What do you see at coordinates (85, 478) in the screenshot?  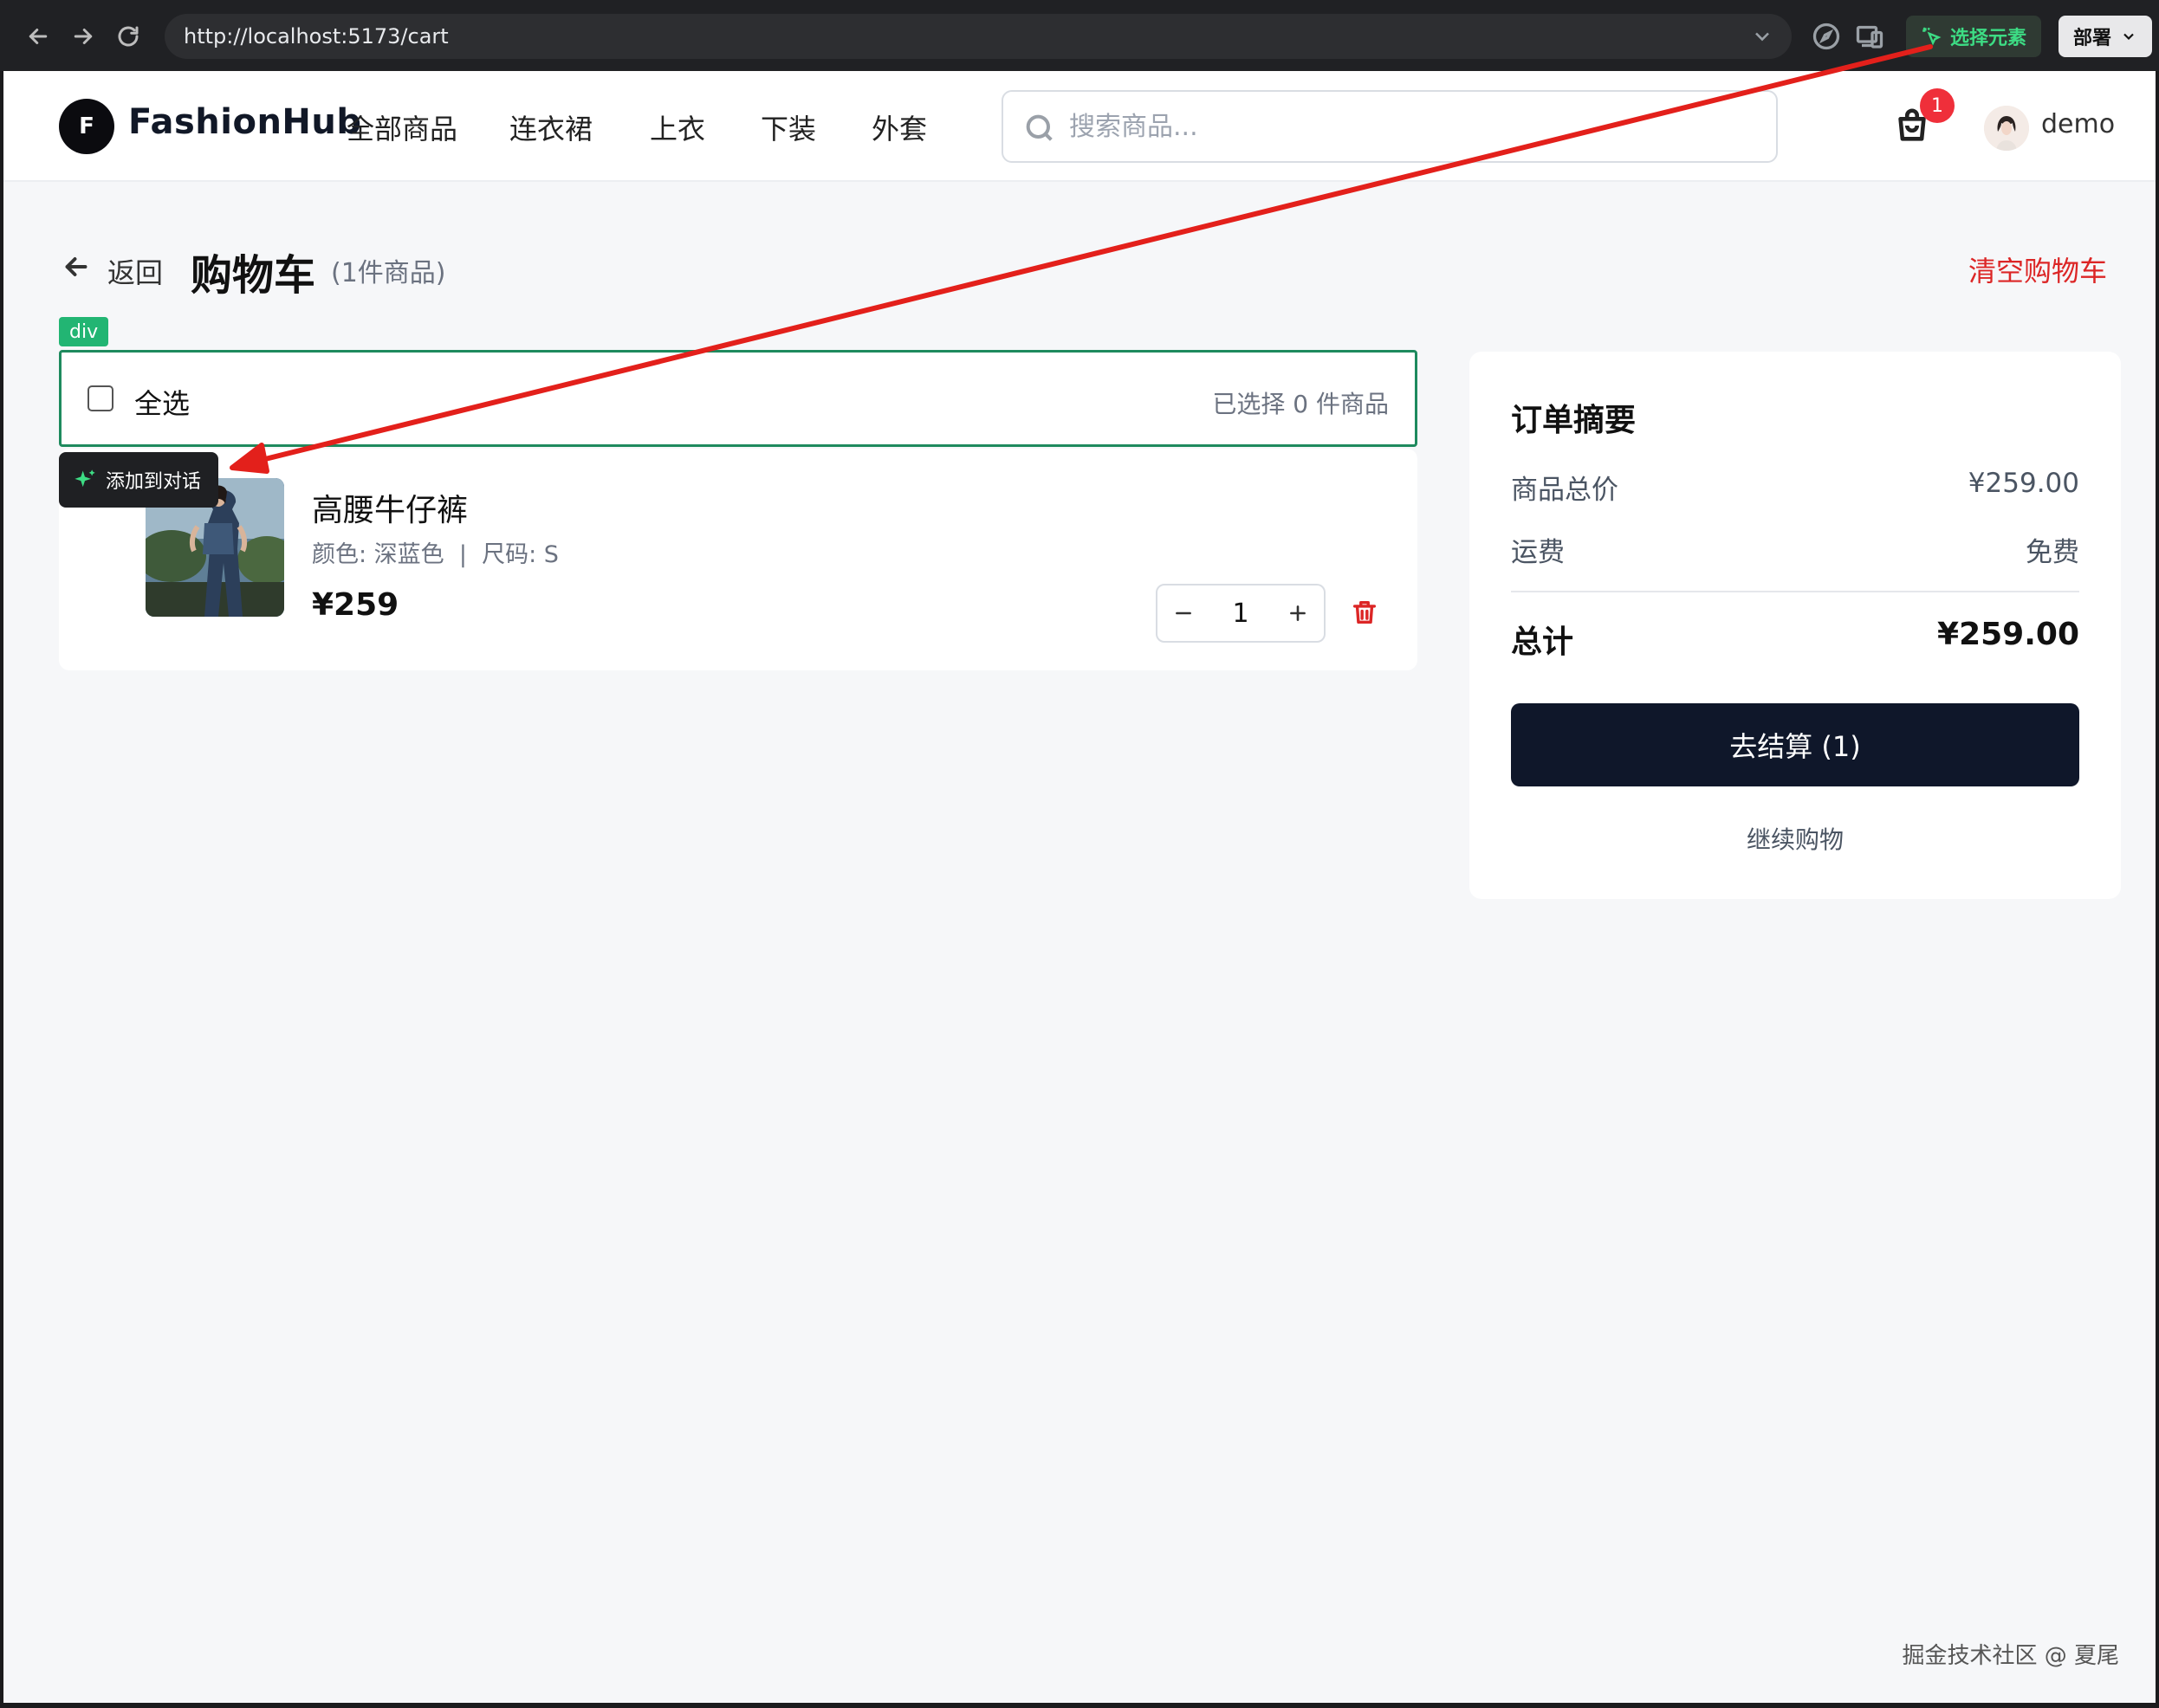 I see `sparkle-icon` at bounding box center [85, 478].